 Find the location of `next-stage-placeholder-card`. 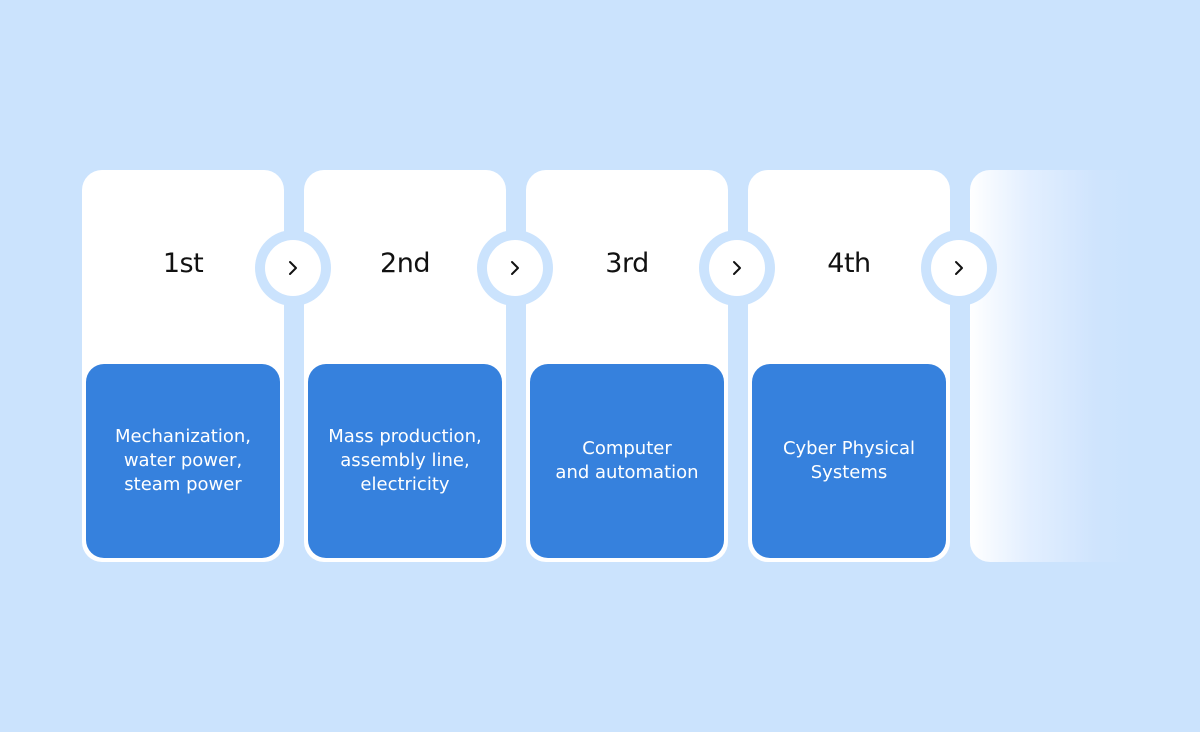

next-stage-placeholder-card is located at coordinates (1085, 366).